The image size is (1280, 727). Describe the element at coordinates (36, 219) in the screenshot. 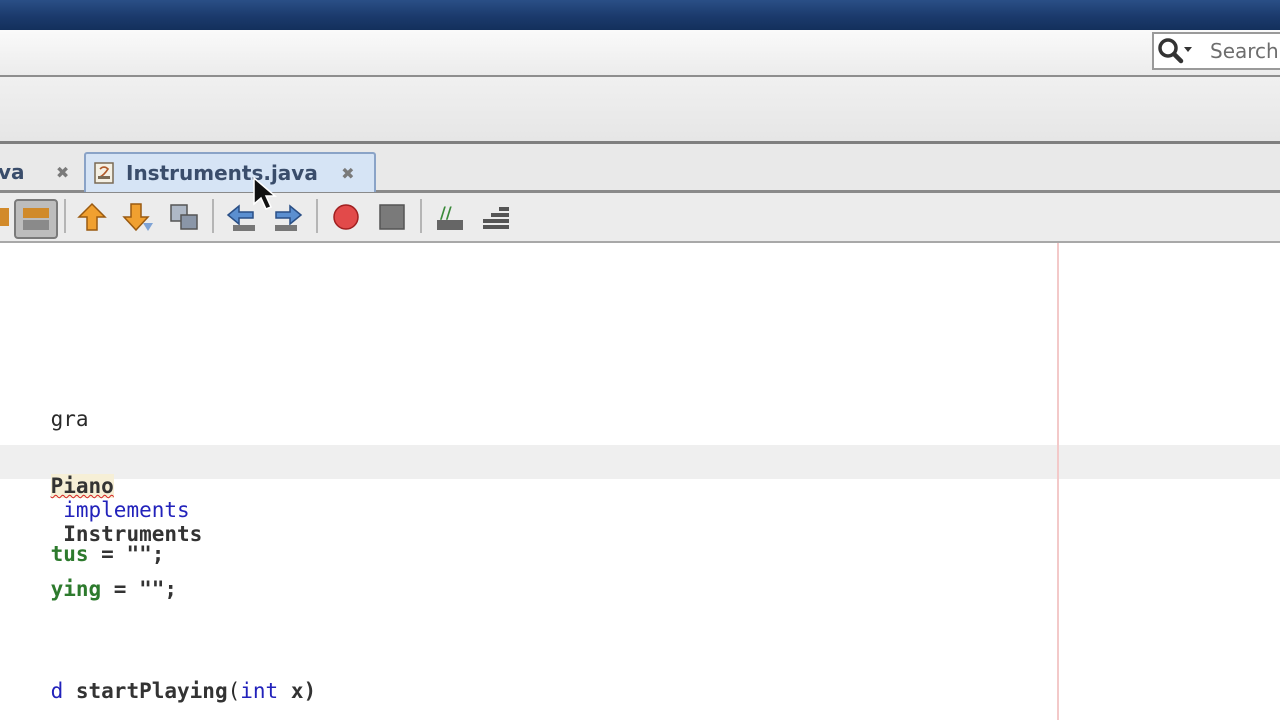

I see `bookmark-toggle-icon` at that location.